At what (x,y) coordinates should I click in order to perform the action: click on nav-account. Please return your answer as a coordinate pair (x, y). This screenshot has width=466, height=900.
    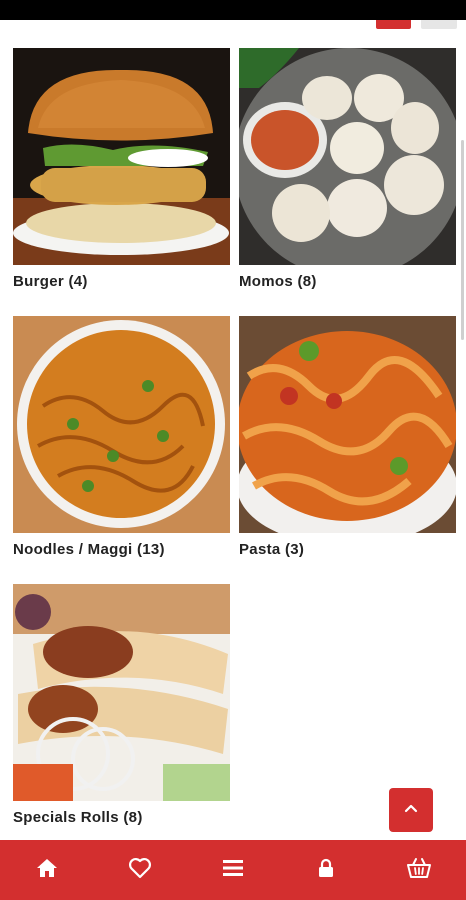
    Looking at the image, I should click on (326, 870).